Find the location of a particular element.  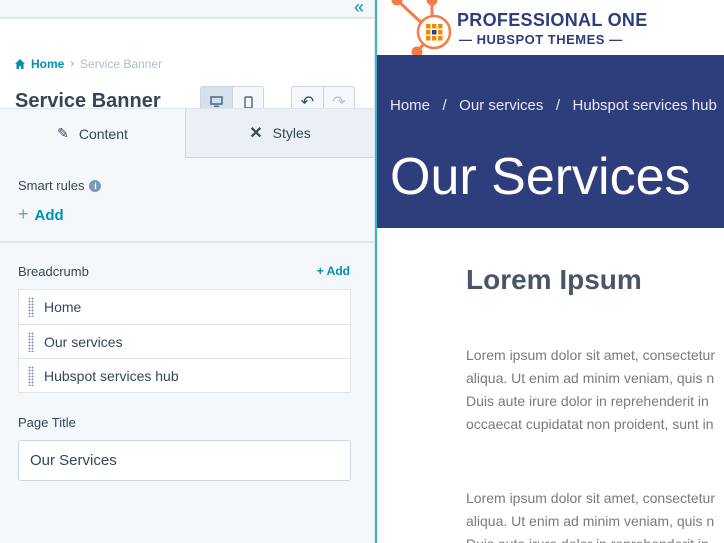

tab-content: ✎ Content is located at coordinates (92, 133).